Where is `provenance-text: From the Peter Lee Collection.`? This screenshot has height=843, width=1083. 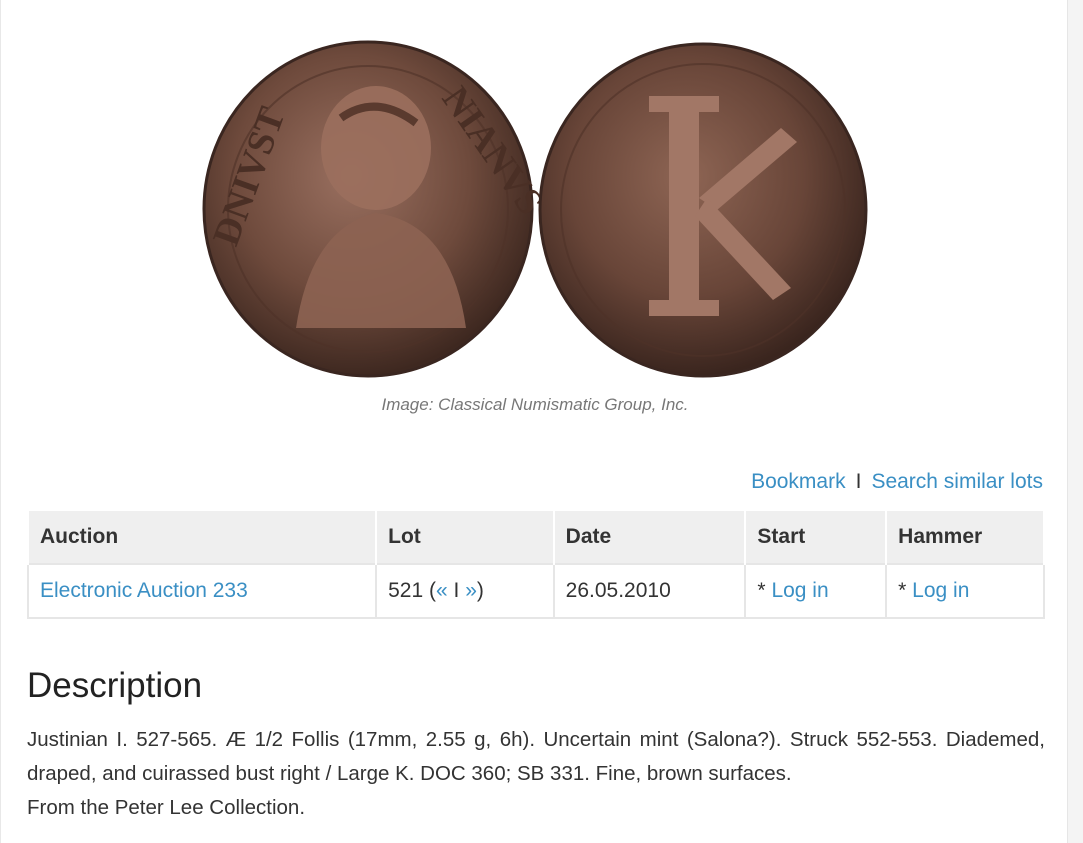 provenance-text: From the Peter Lee Collection. is located at coordinates (166, 807).